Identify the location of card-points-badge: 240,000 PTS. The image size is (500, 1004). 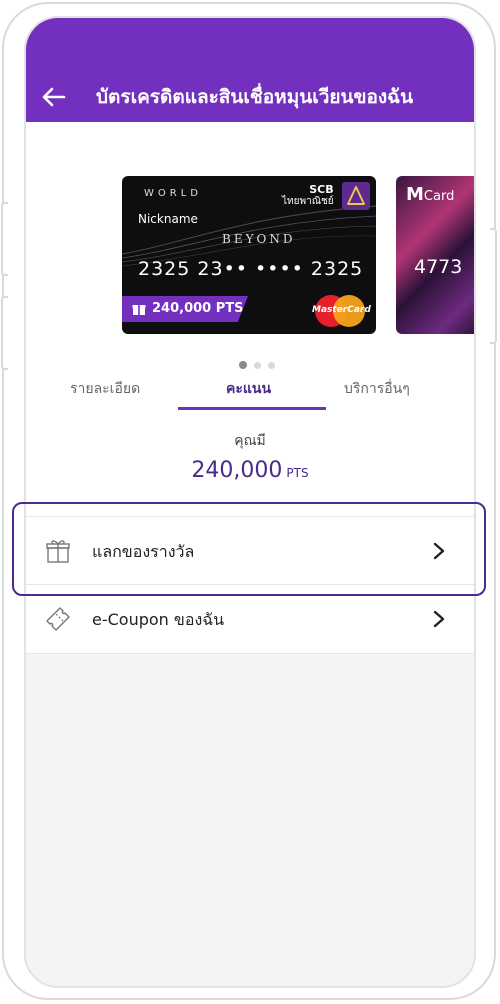
(185, 309).